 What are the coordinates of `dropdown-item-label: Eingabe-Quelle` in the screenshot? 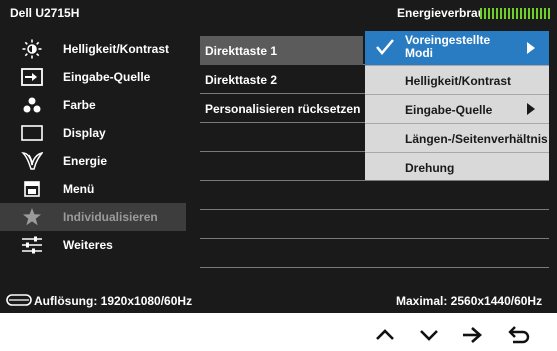 It's located at (449, 110).